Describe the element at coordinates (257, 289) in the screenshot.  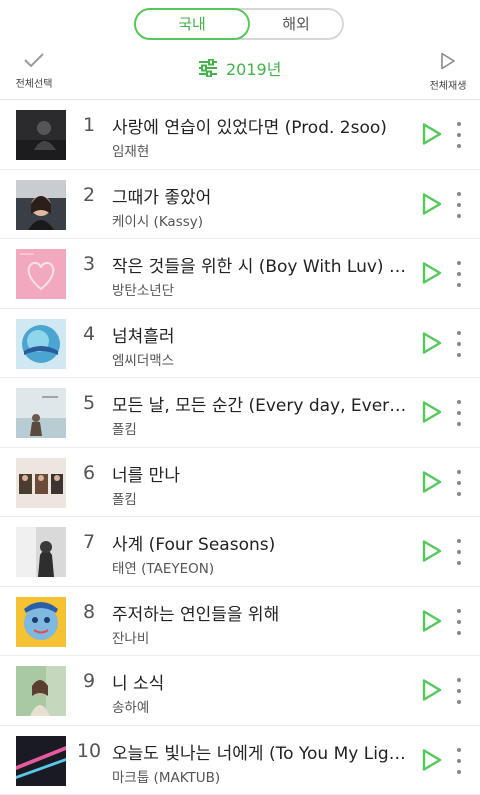
I see `artist-name: 방탄소년단` at that location.